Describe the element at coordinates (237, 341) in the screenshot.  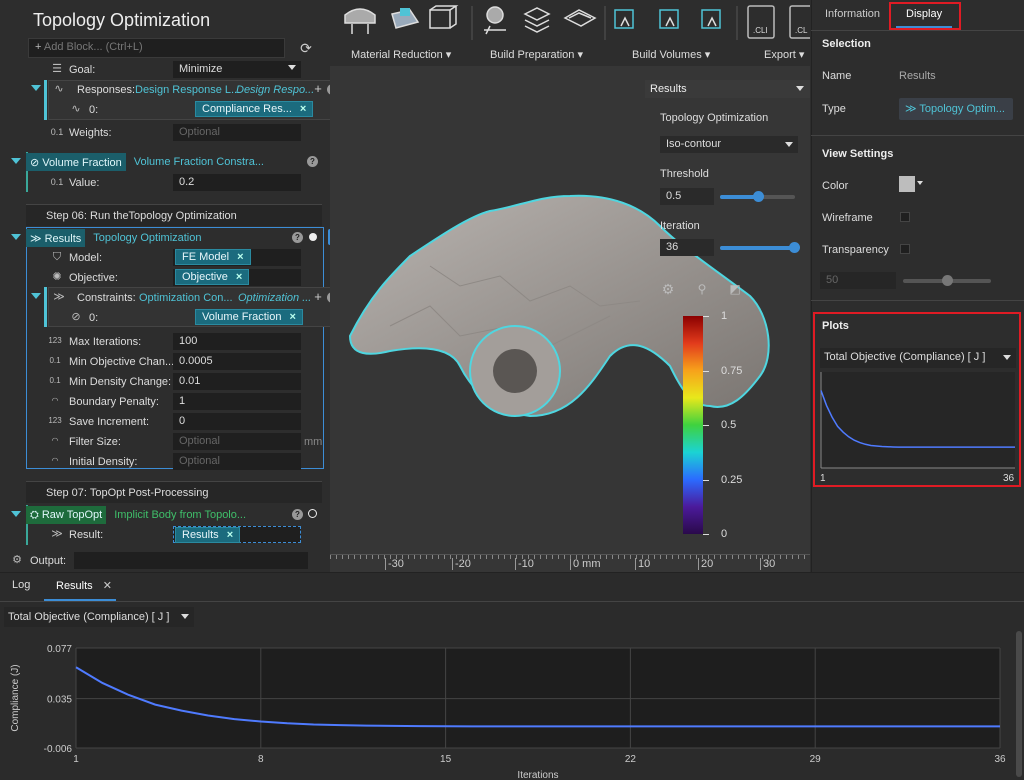
I see `max-iterations-input: 100` at that location.